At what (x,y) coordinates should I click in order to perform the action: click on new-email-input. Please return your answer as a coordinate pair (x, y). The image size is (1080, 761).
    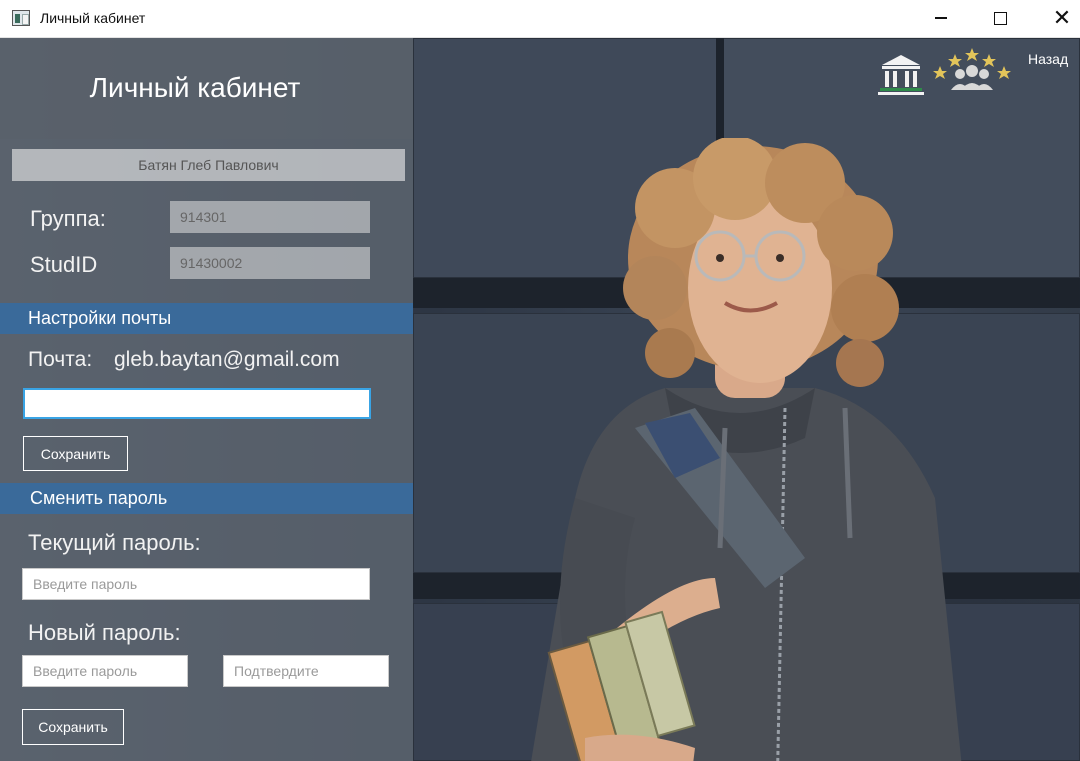
    Looking at the image, I should click on (197, 403).